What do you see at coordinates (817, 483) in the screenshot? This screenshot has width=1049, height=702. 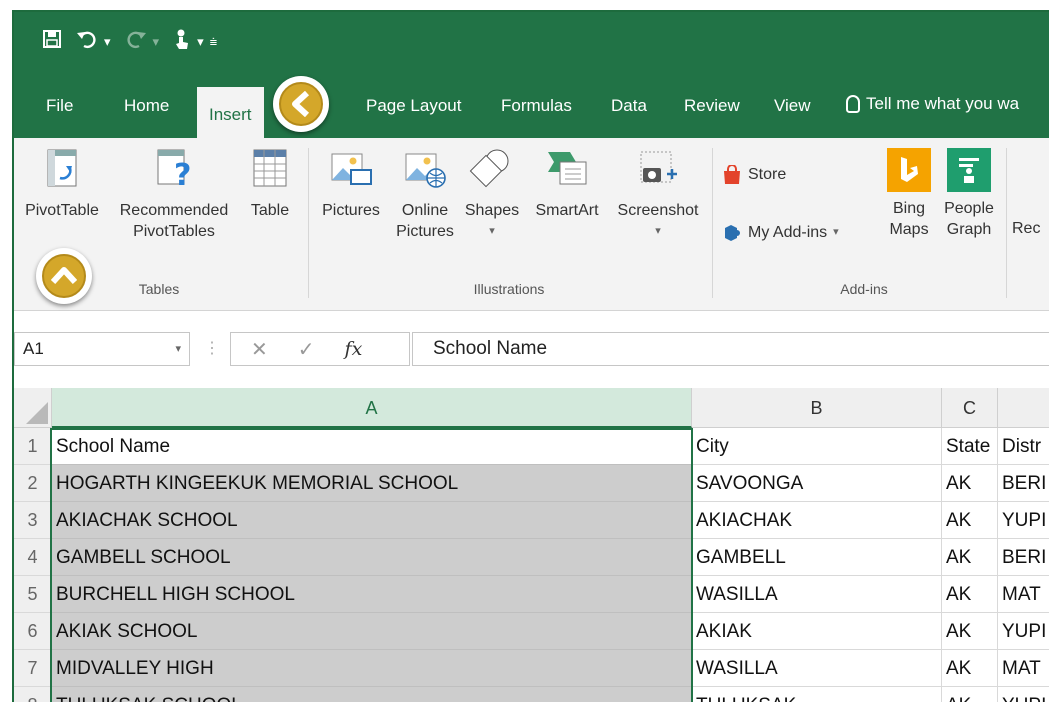 I see `cell-b: SAVOONGA` at bounding box center [817, 483].